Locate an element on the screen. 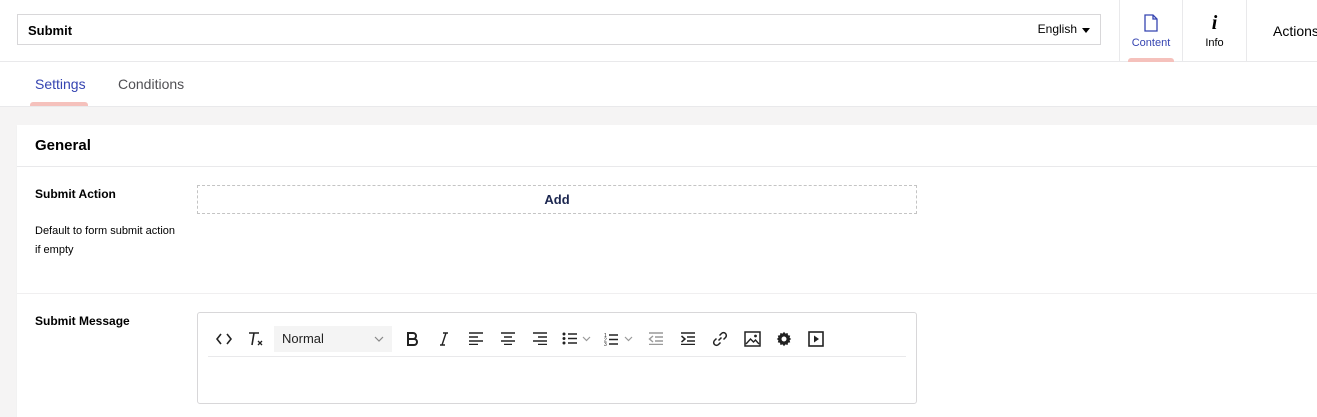  info-app-button: i Info is located at coordinates (1214, 31).